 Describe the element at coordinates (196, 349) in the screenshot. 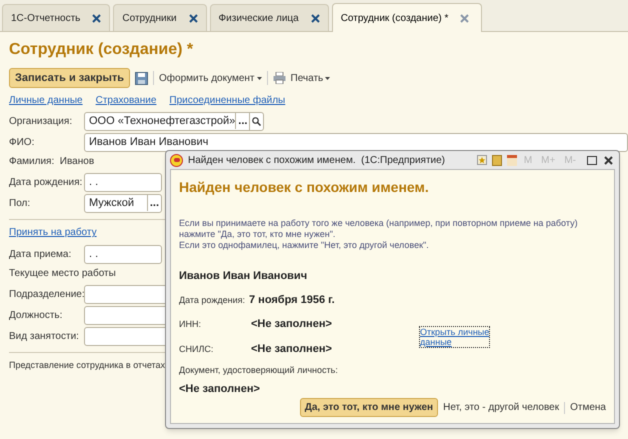

I see `field-label: СНИЛС:` at that location.